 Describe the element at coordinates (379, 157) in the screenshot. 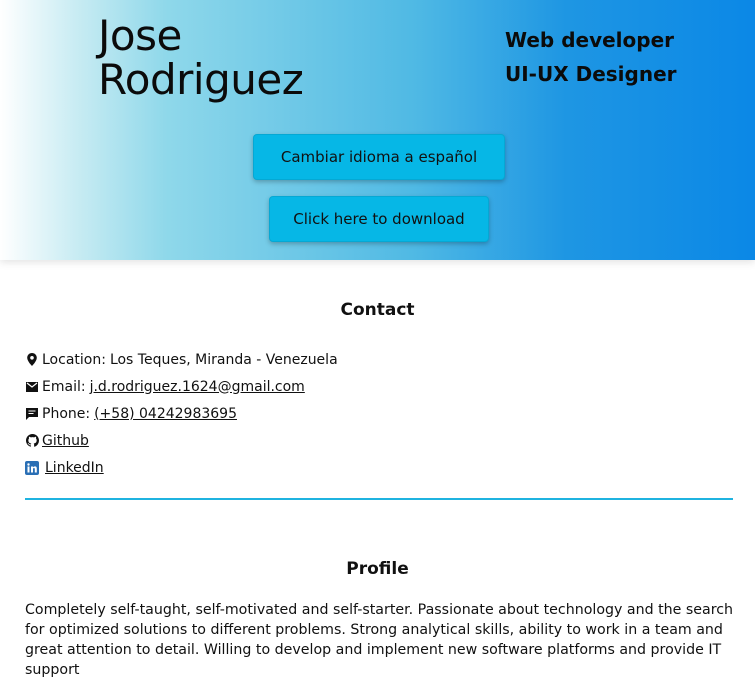

I see `change-language-button: Cambiar idioma a español` at that location.